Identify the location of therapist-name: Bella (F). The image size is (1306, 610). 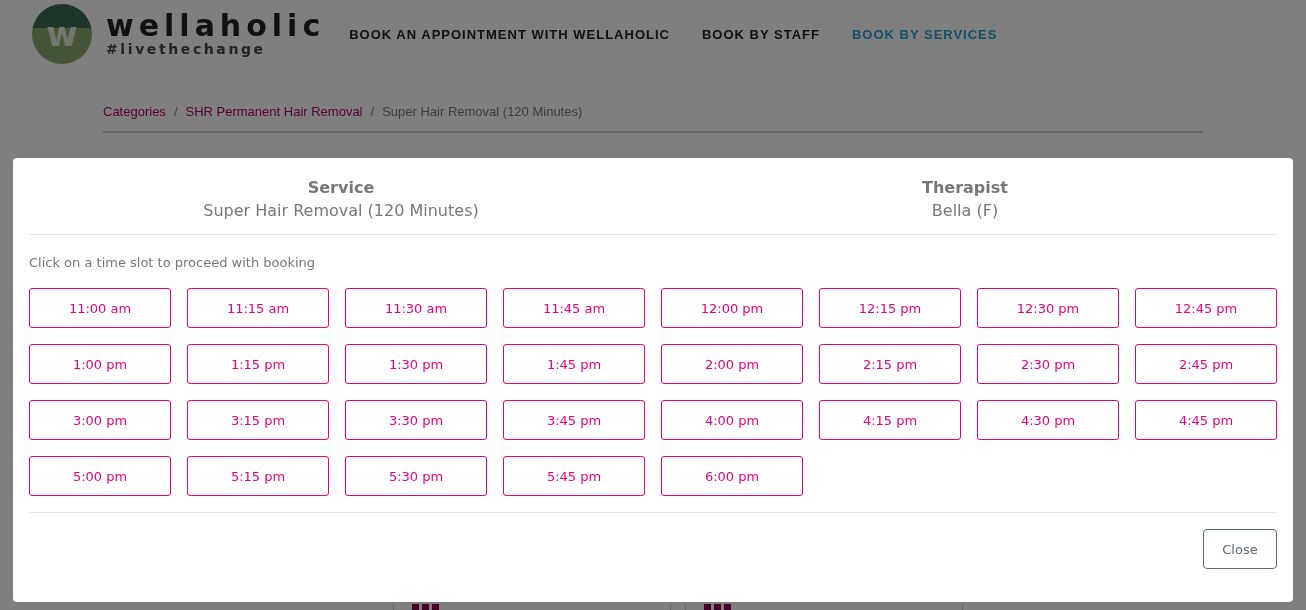
(965, 210).